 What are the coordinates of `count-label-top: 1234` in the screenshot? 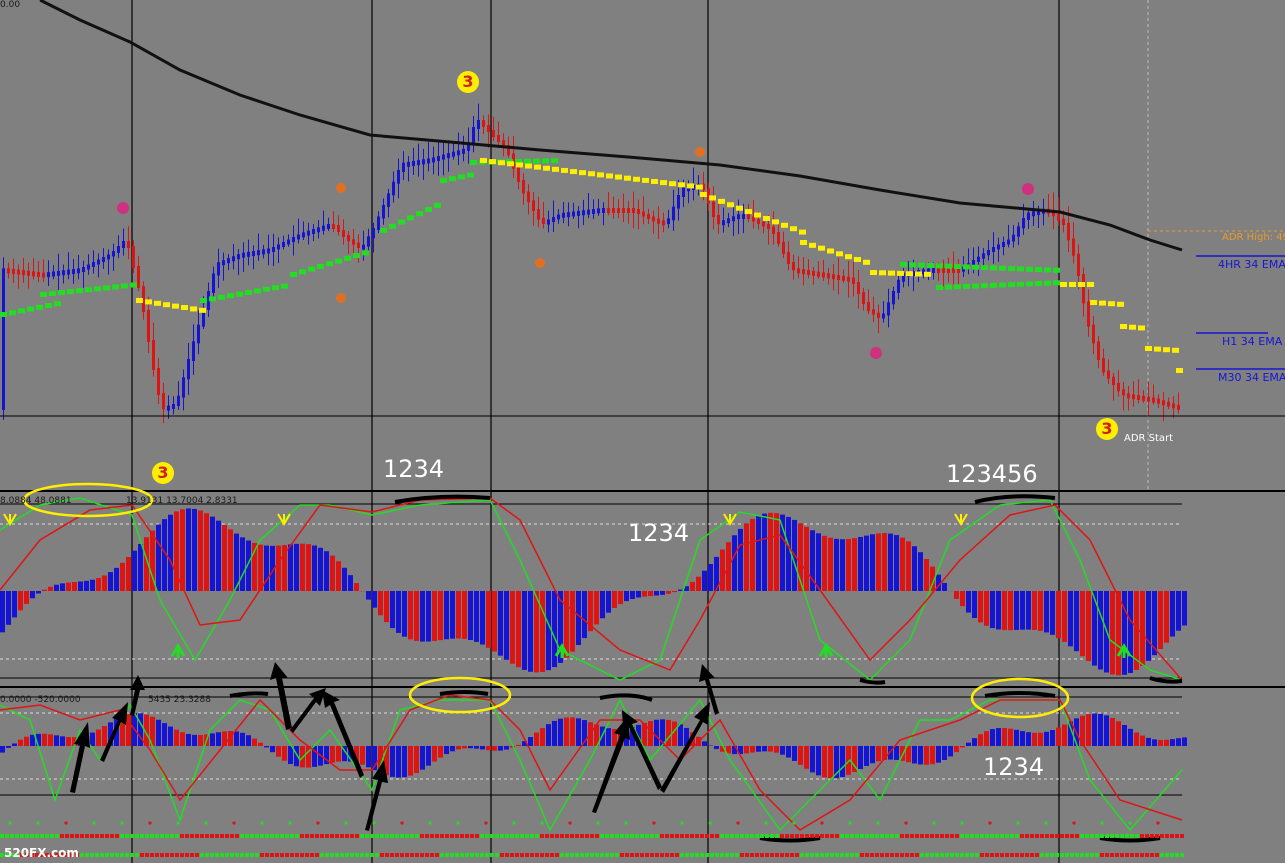 It's located at (414, 469).